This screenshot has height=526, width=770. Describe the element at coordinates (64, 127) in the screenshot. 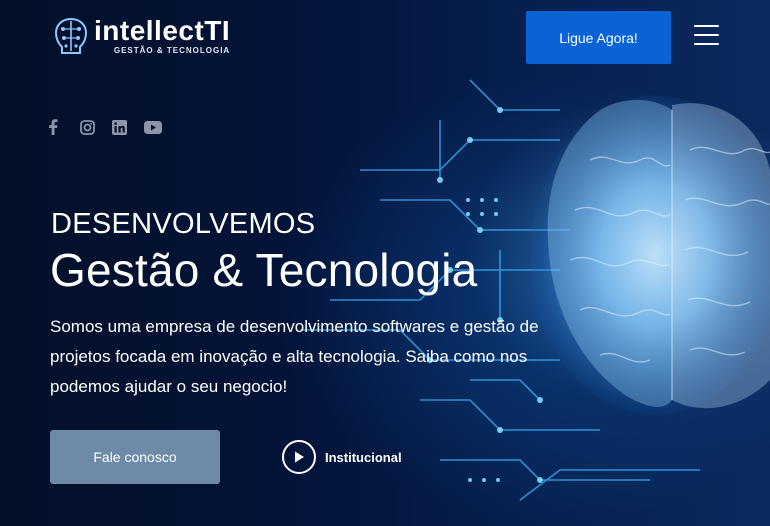

I see `facebook-icon` at that location.